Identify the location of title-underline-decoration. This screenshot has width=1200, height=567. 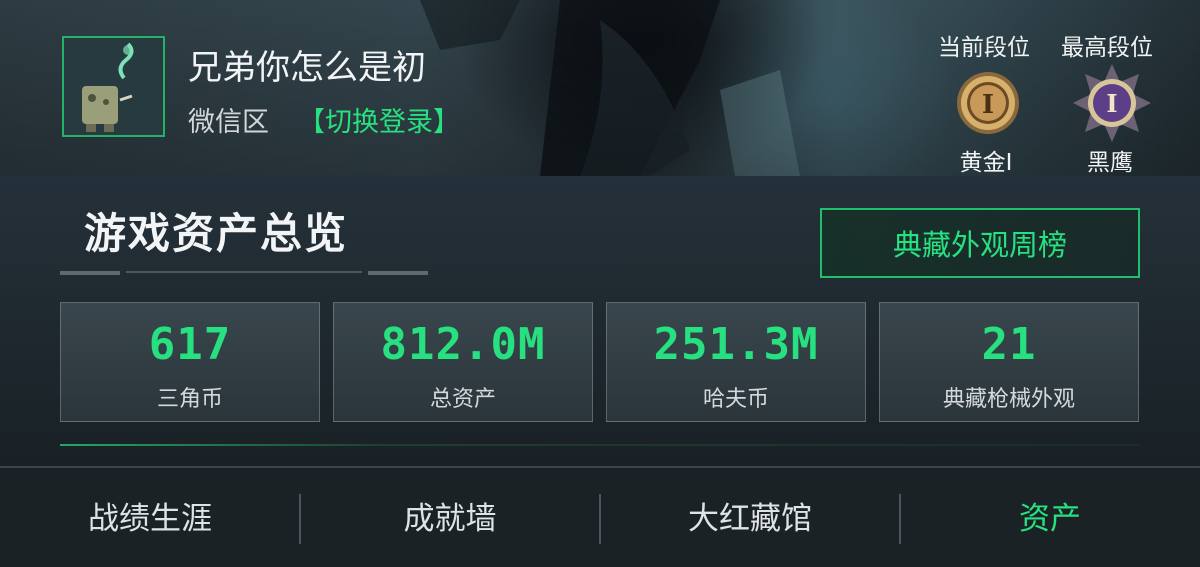
(244, 273).